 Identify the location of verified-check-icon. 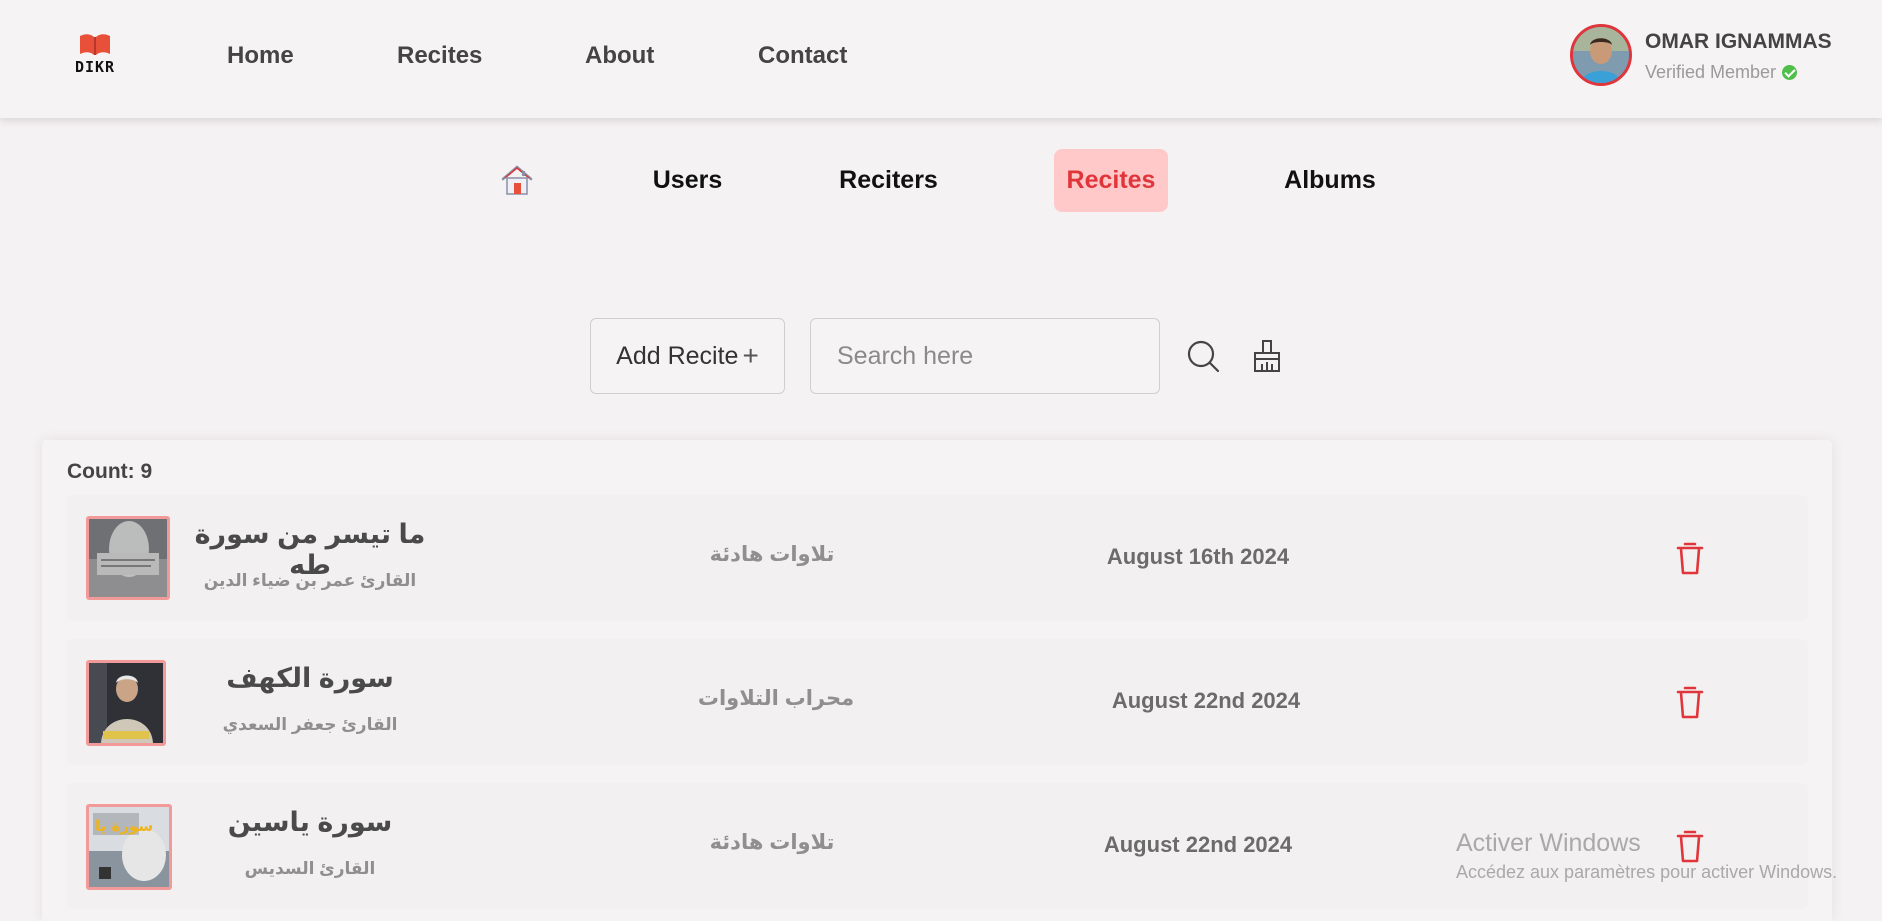
(1790, 72).